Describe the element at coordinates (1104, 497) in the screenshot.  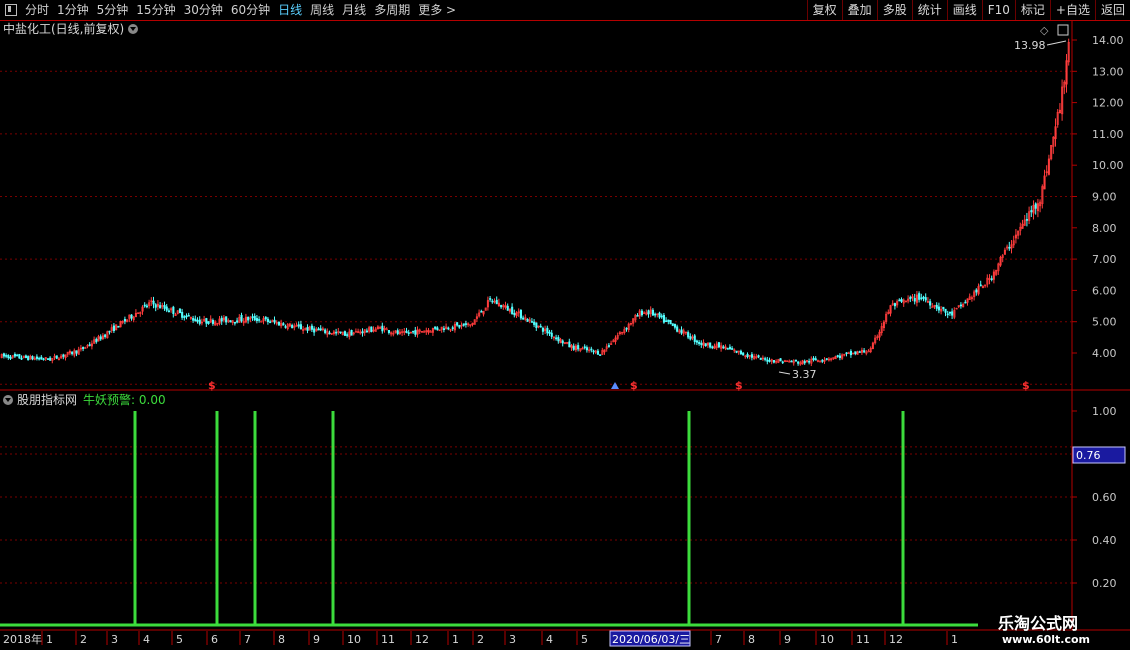
I see `indicator-tick-label: 0.60` at that location.